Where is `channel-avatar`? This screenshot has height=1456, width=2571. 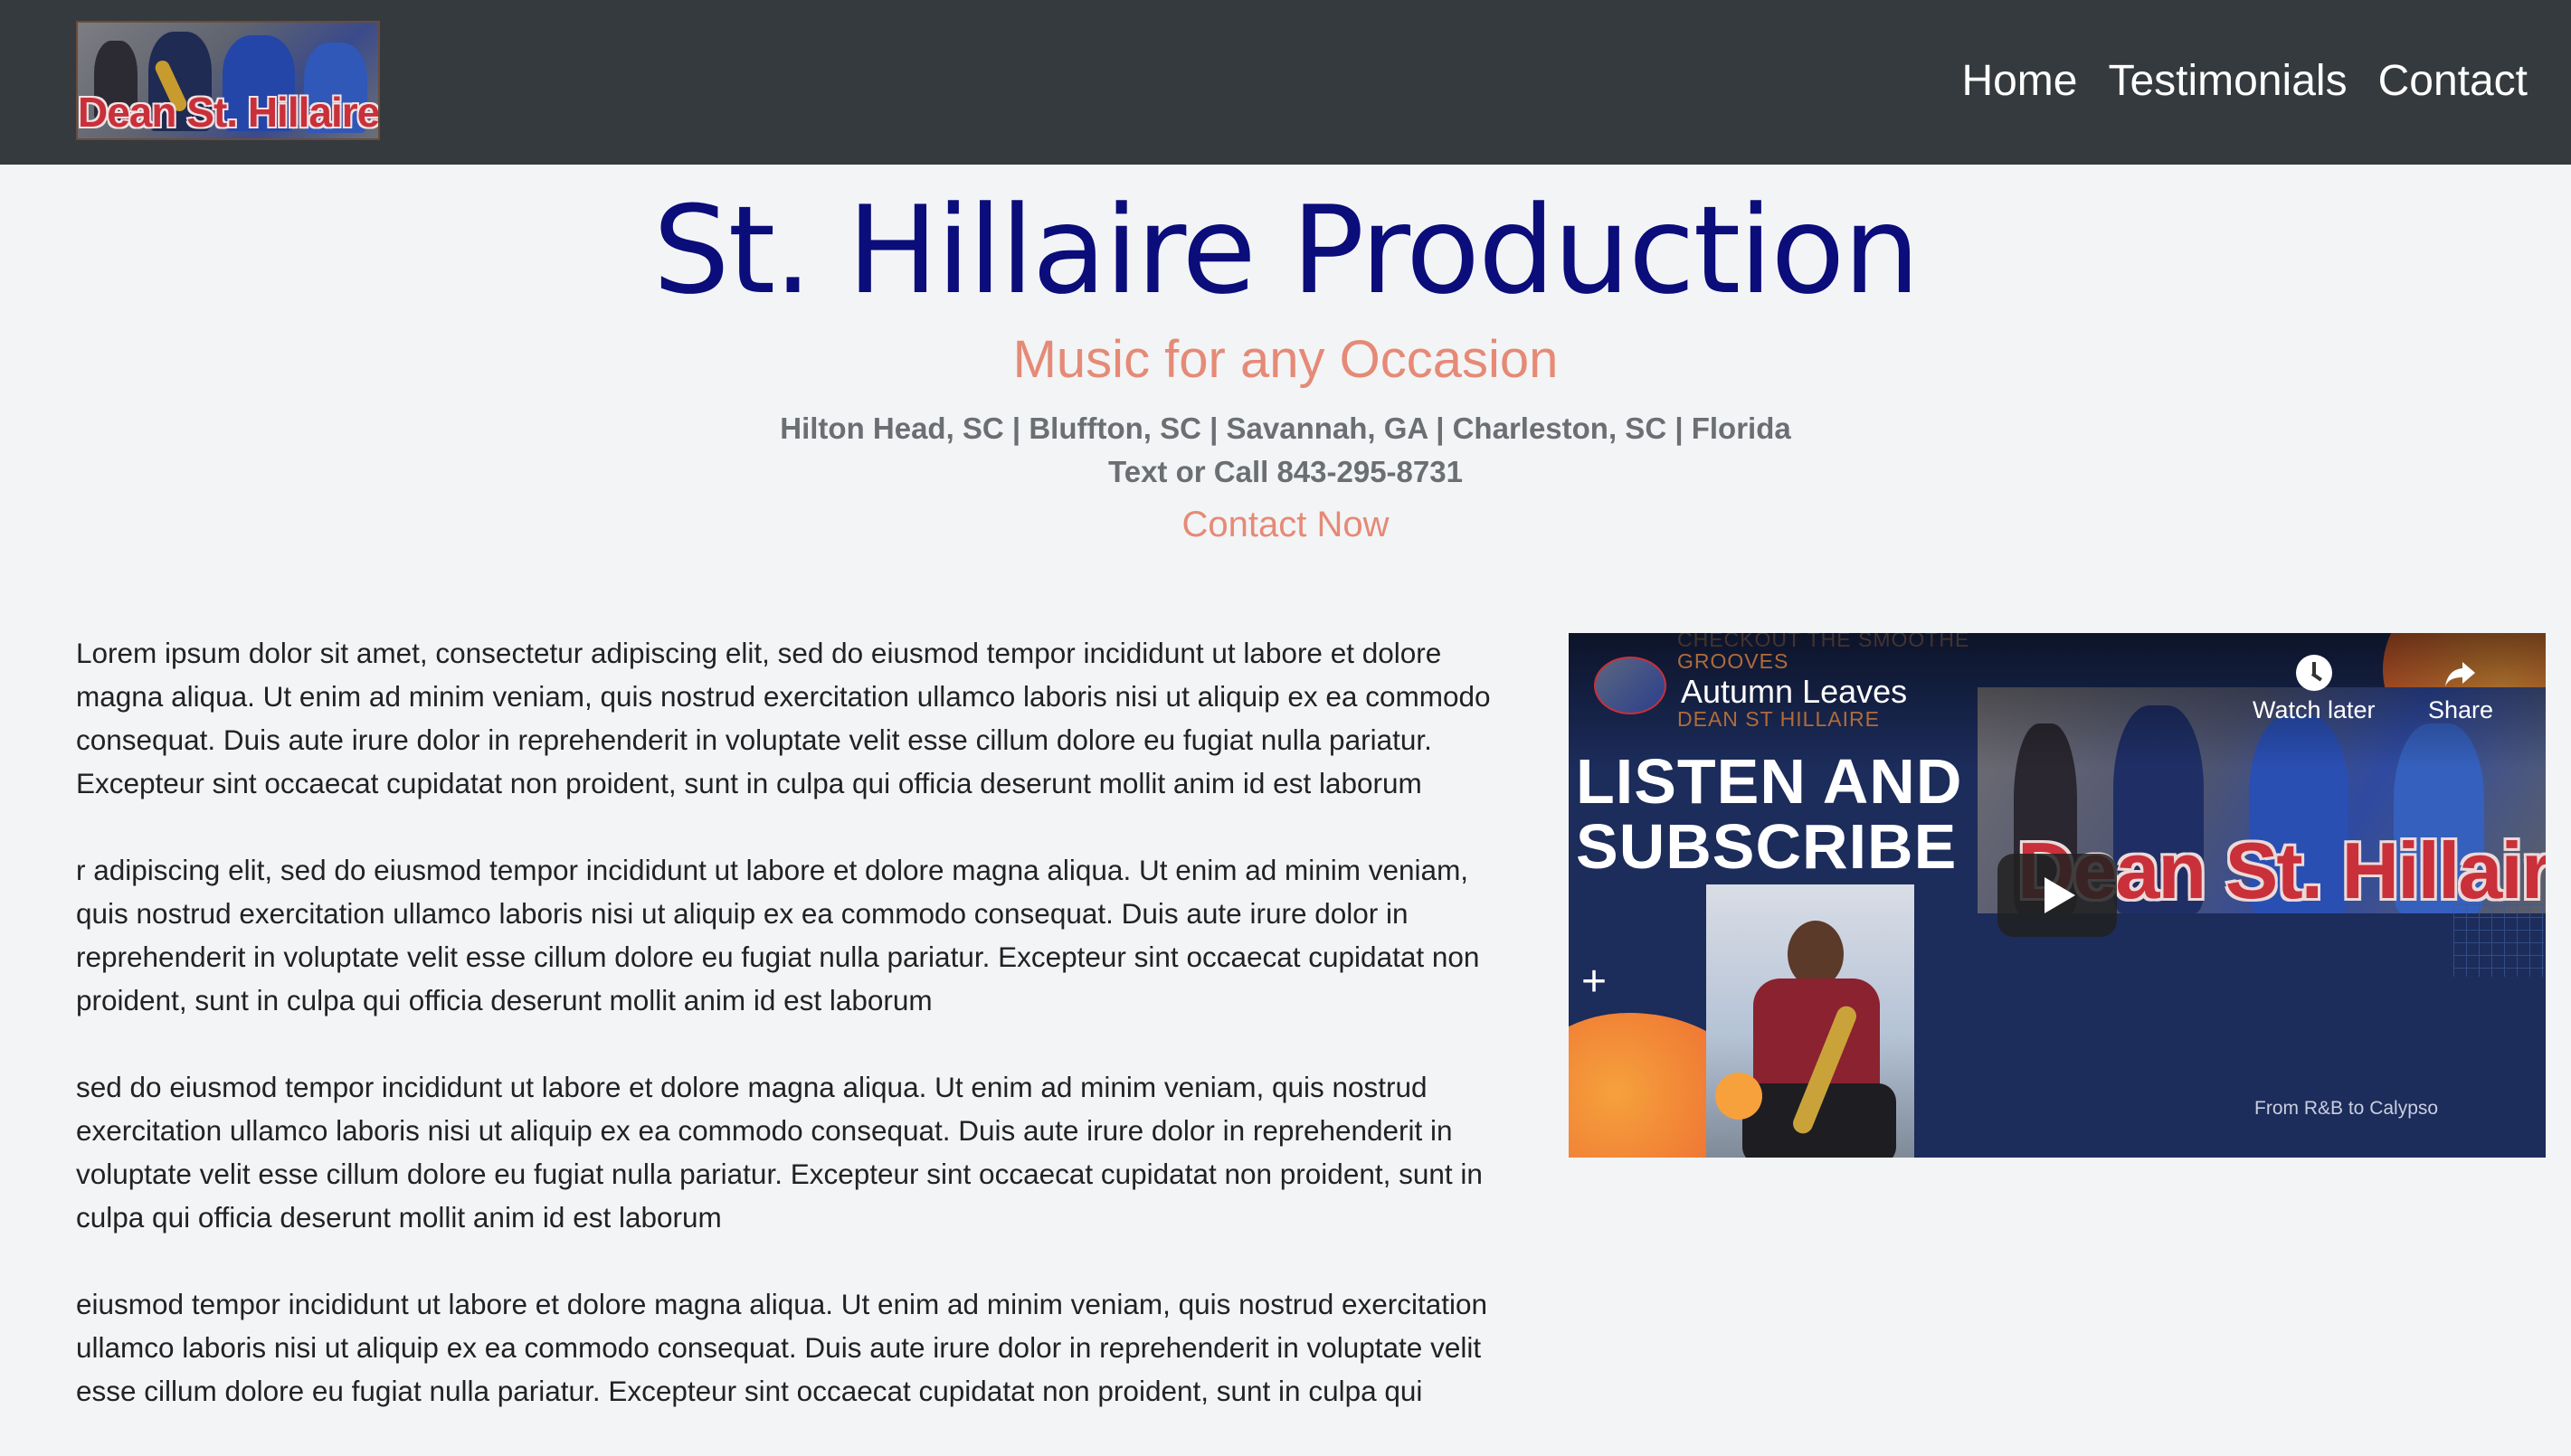 channel-avatar is located at coordinates (1630, 685).